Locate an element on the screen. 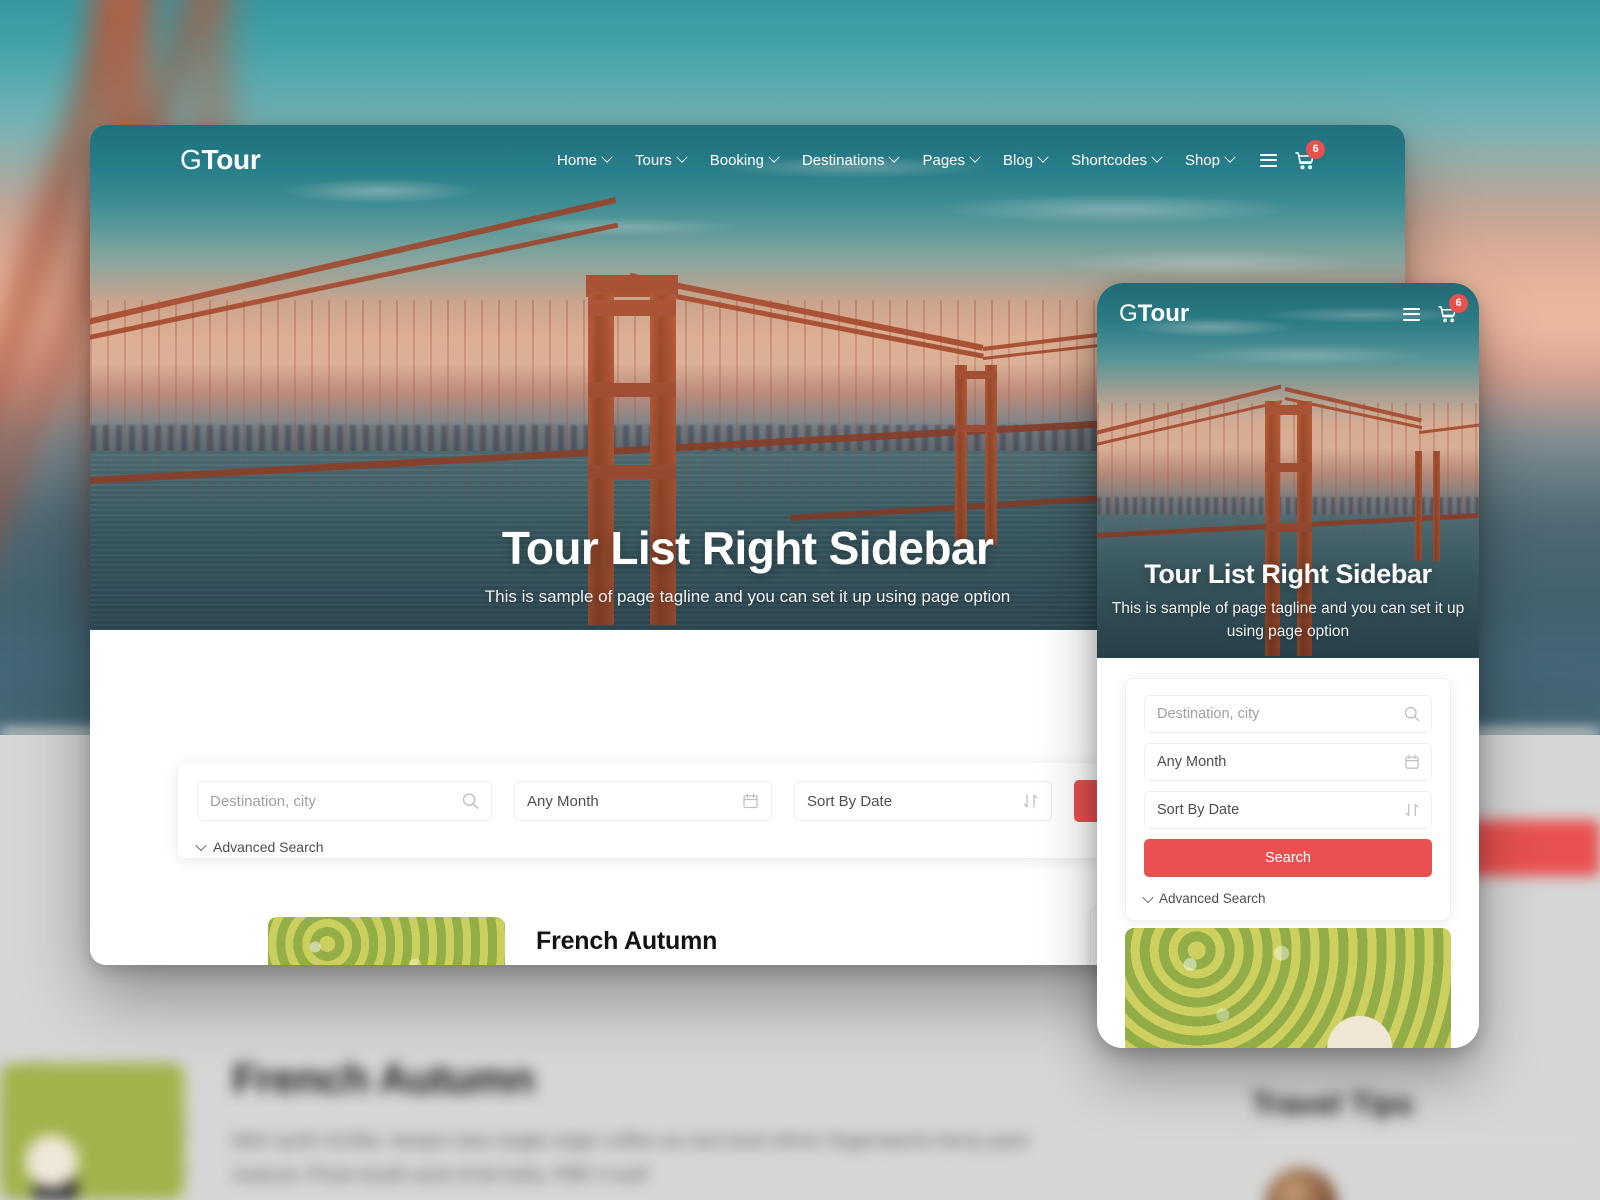  nav-item-tours: Tours is located at coordinates (661, 160).